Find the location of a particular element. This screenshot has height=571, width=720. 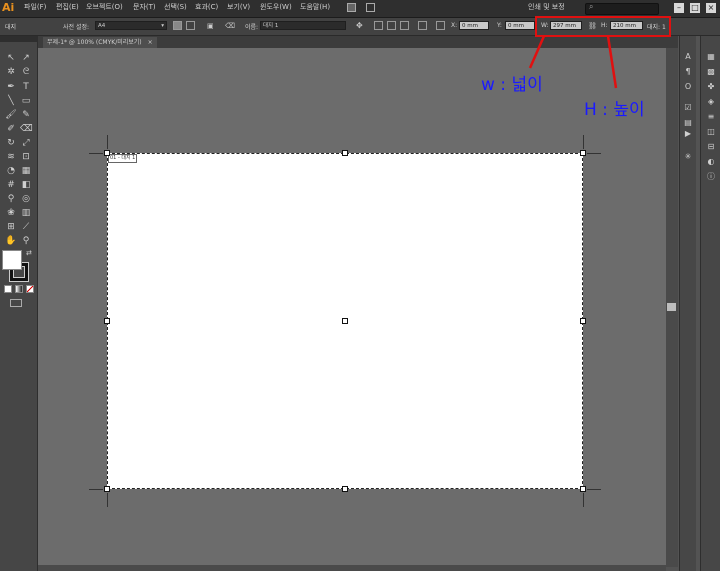

blob-brush-icon: ✐ is located at coordinates (11, 129).